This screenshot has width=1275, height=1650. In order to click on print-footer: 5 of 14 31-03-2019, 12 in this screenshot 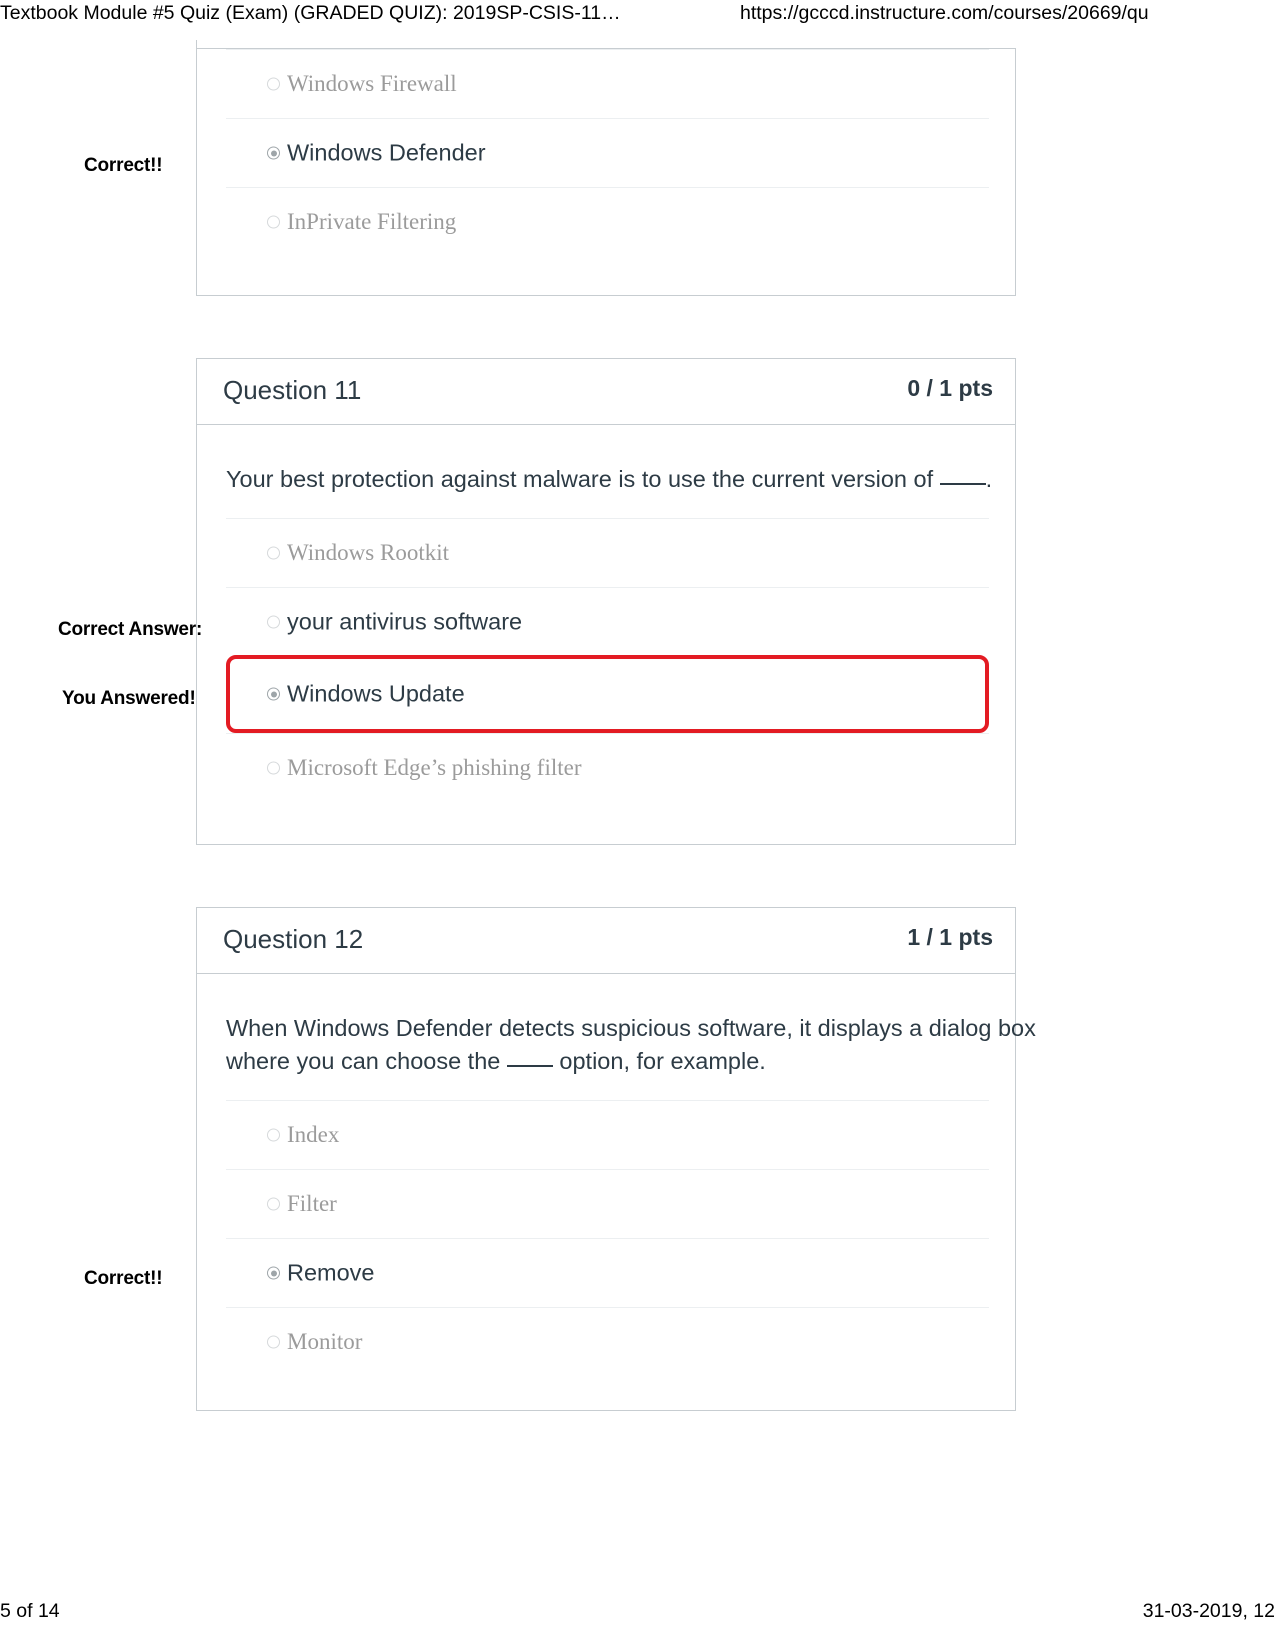, I will do `click(637, 1620)`.